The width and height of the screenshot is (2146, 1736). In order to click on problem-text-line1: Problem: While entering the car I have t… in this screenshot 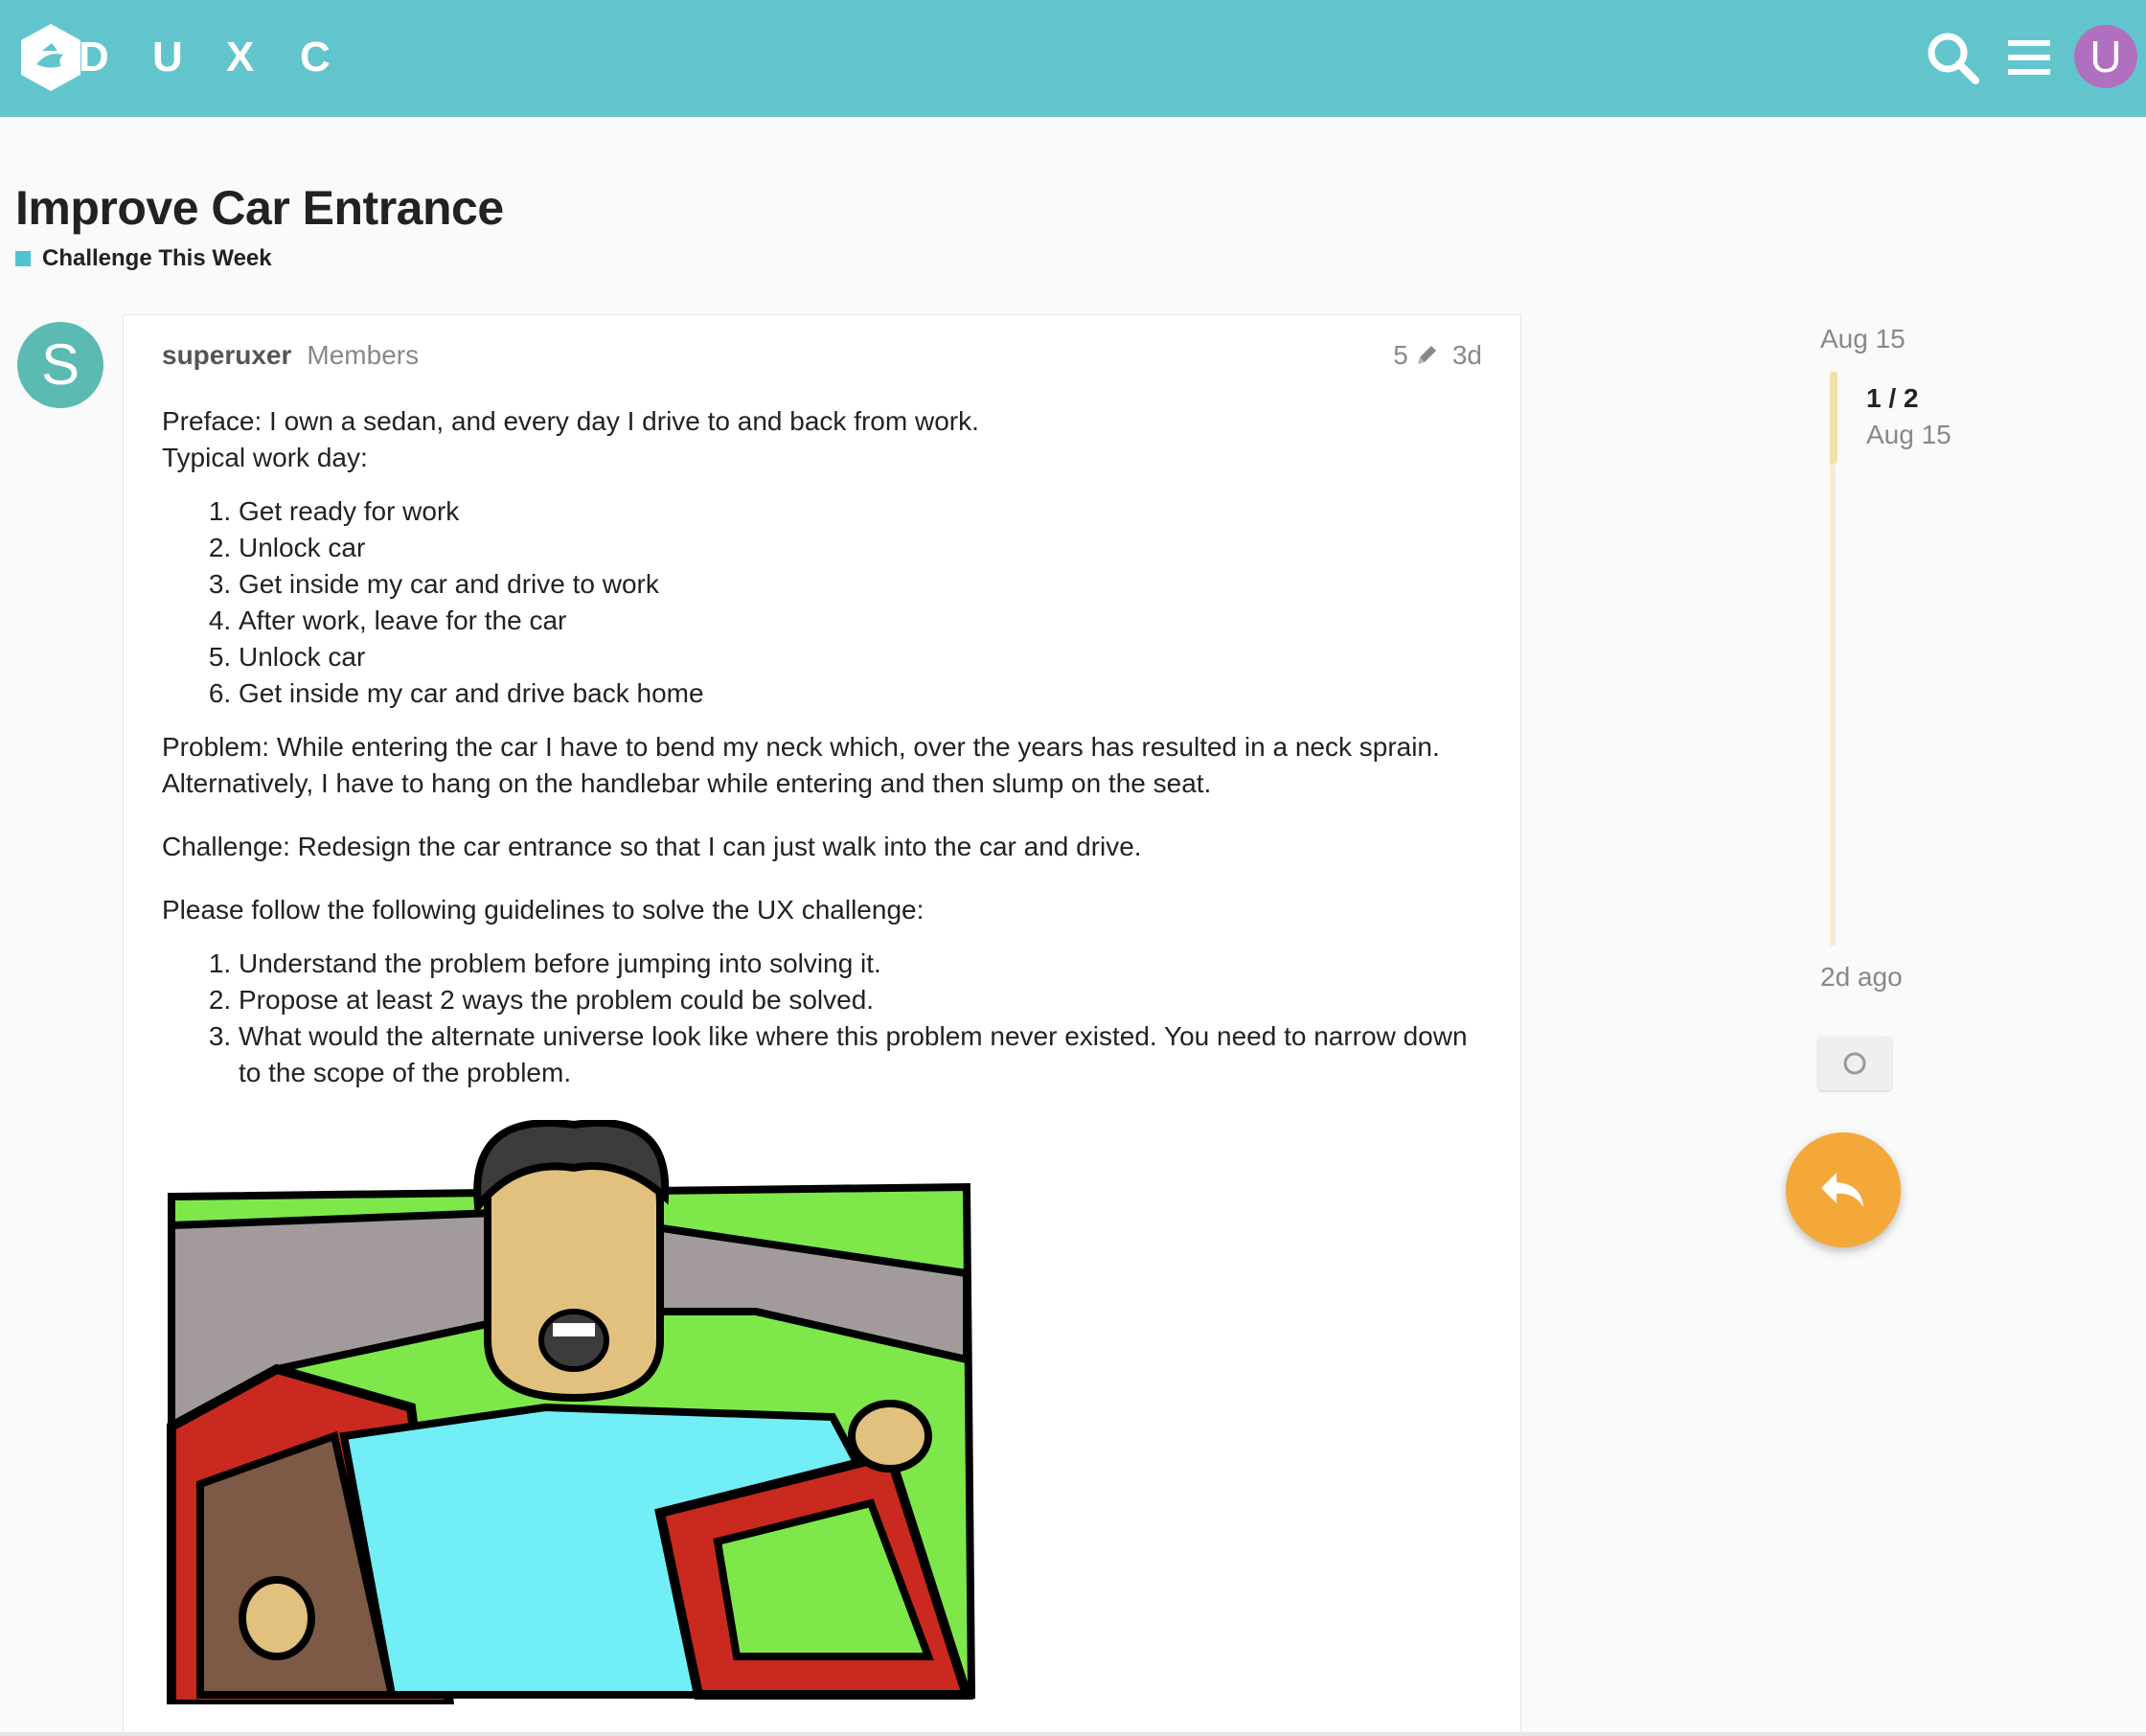, I will do `click(801, 747)`.